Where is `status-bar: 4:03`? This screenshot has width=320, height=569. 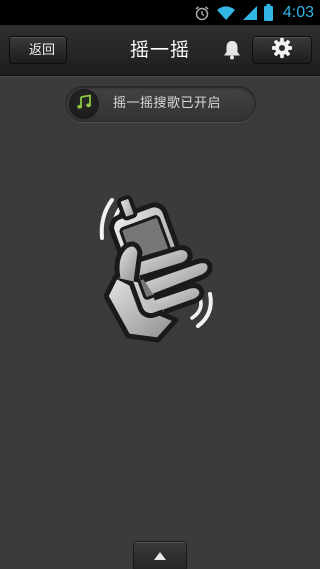
status-bar: 4:03 is located at coordinates (160, 12).